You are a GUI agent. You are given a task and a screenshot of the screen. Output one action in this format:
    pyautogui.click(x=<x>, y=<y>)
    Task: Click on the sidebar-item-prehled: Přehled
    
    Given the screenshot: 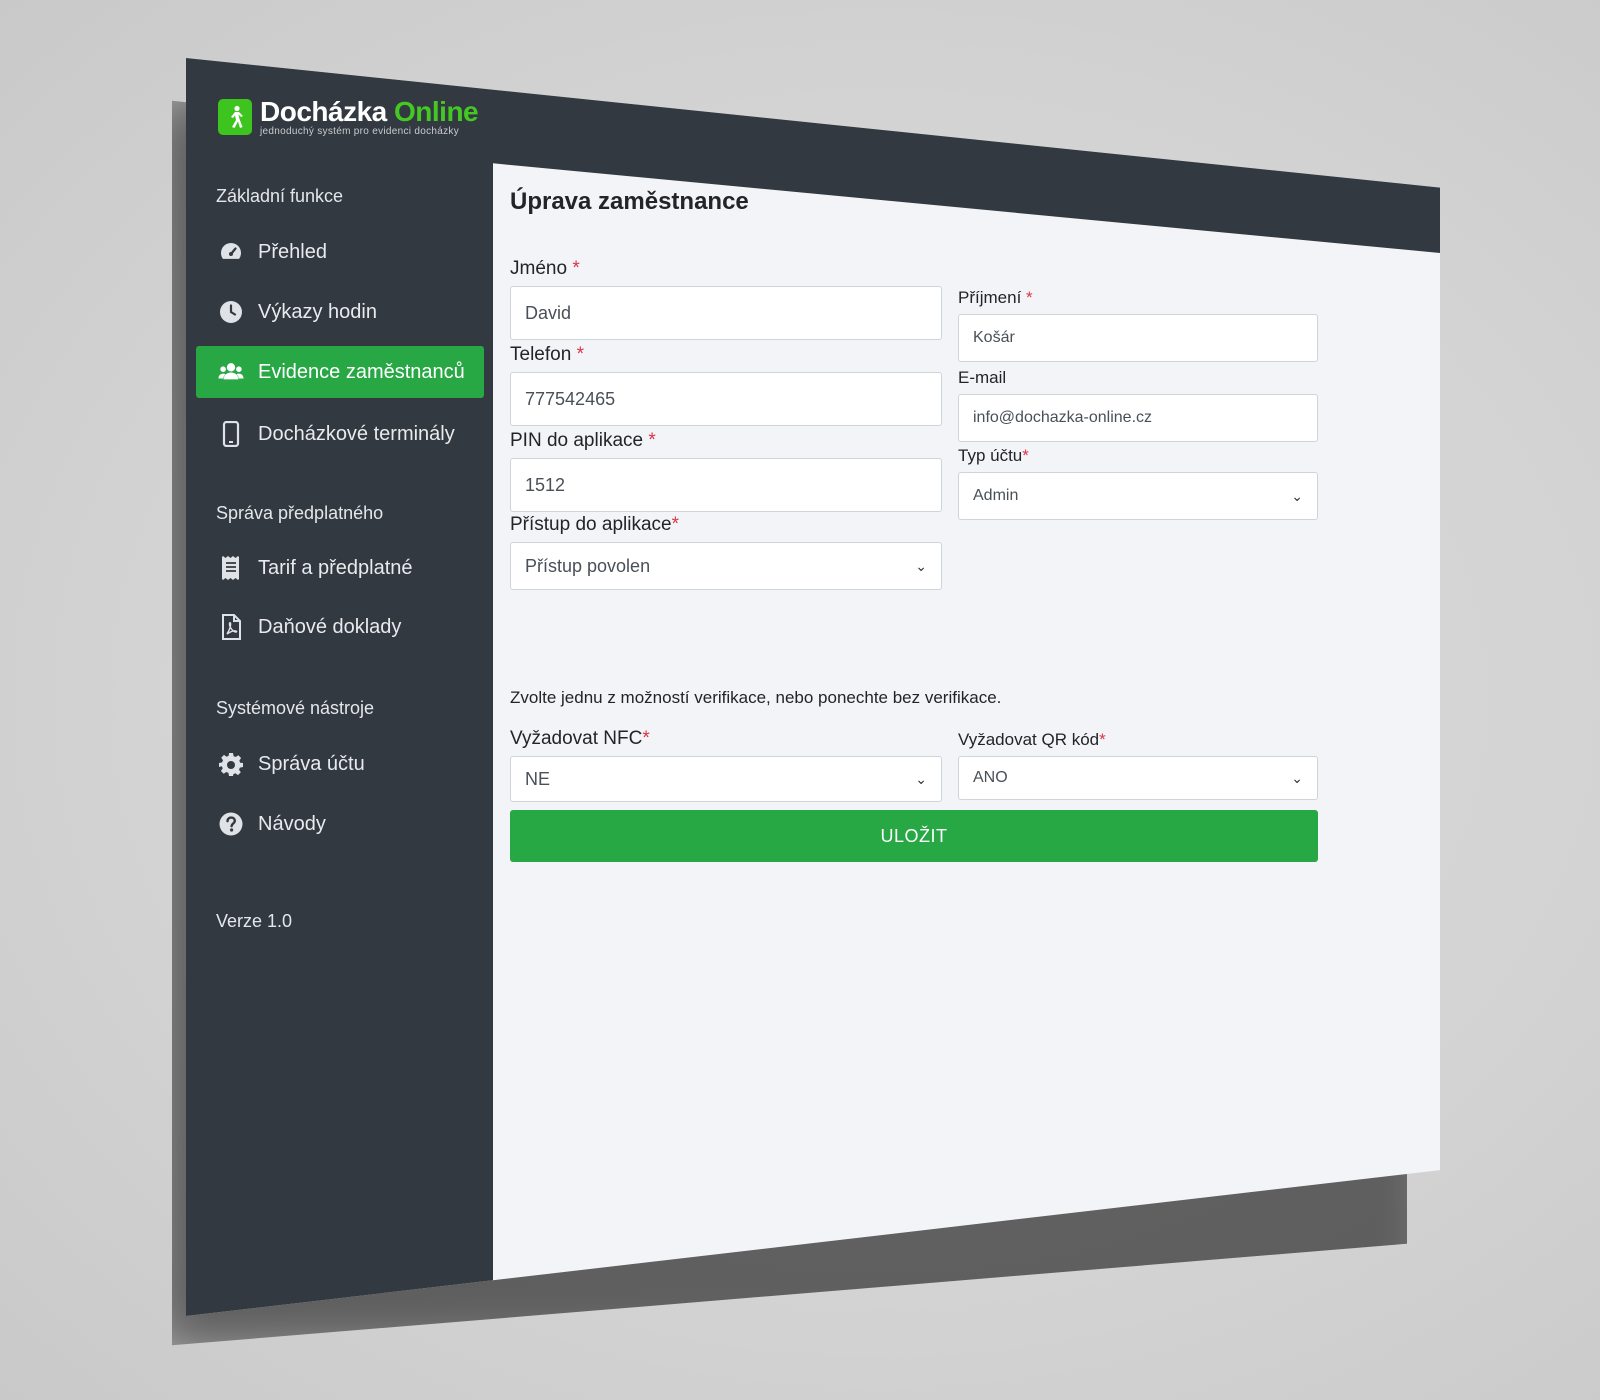 What is the action you would take?
    pyautogui.click(x=340, y=252)
    